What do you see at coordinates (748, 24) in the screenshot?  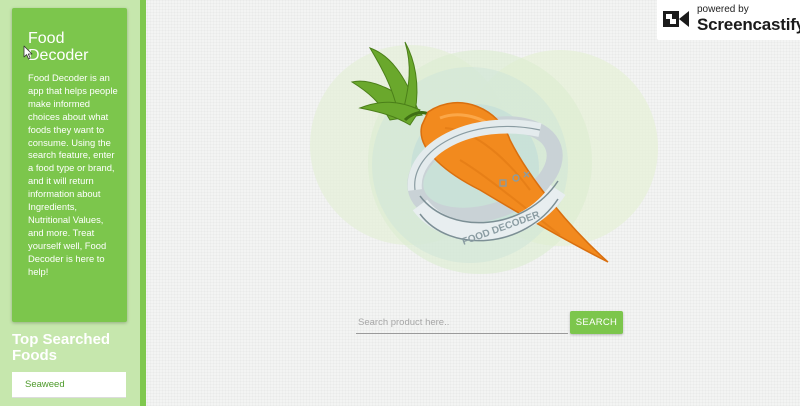 I see `screencastify-brand: Screencastify` at bounding box center [748, 24].